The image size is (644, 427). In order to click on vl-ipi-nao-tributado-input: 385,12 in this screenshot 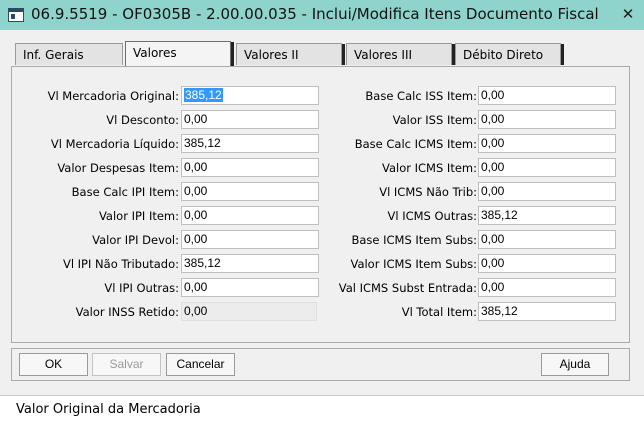, I will do `click(250, 263)`.